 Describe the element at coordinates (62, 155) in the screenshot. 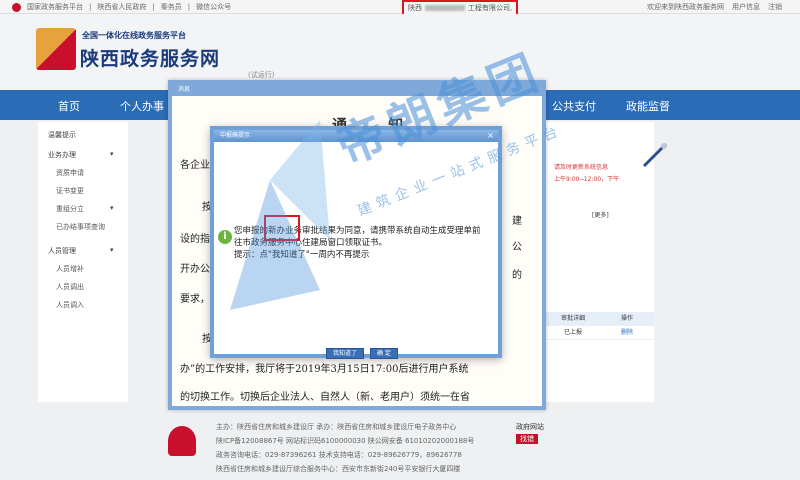

I see `sidebar-item-business: 业务办理` at that location.